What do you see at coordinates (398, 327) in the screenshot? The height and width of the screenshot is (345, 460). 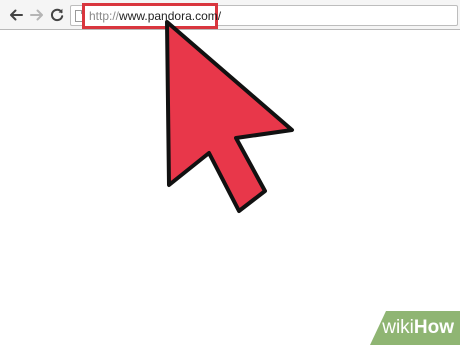 I see `watermark-wiki: wiki` at bounding box center [398, 327].